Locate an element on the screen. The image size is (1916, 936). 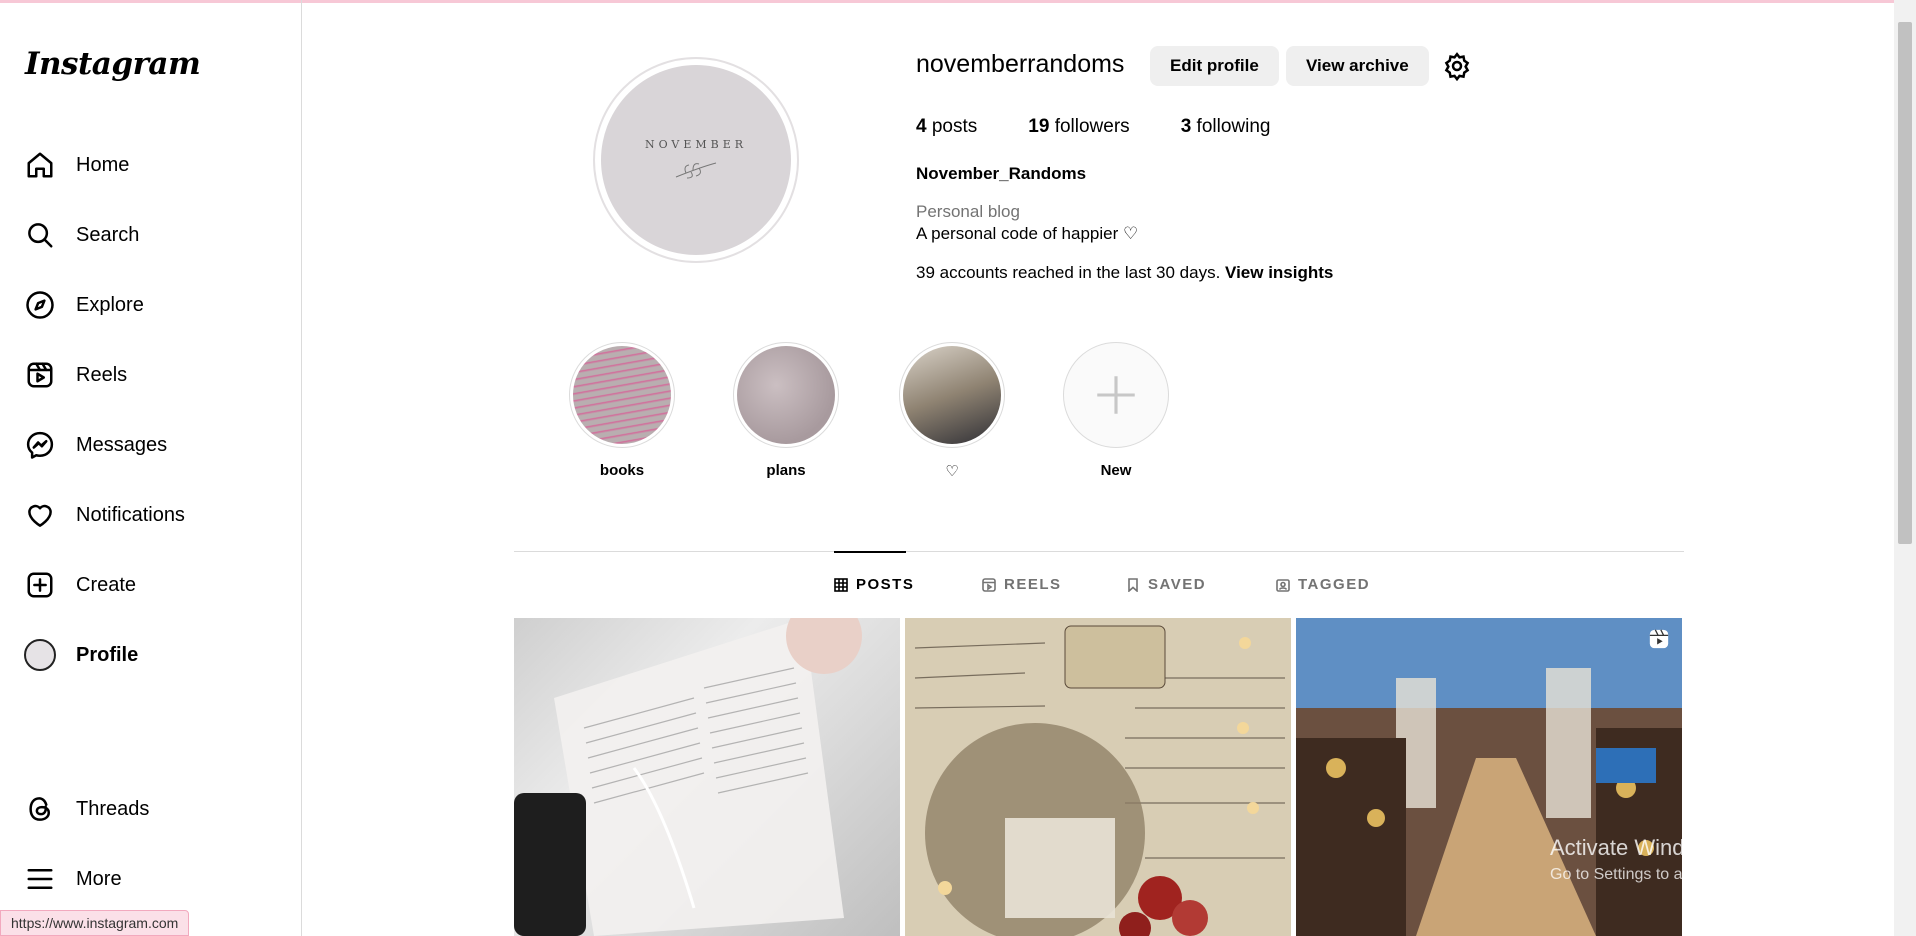
posts-stat: 4 posts is located at coordinates (946, 127).